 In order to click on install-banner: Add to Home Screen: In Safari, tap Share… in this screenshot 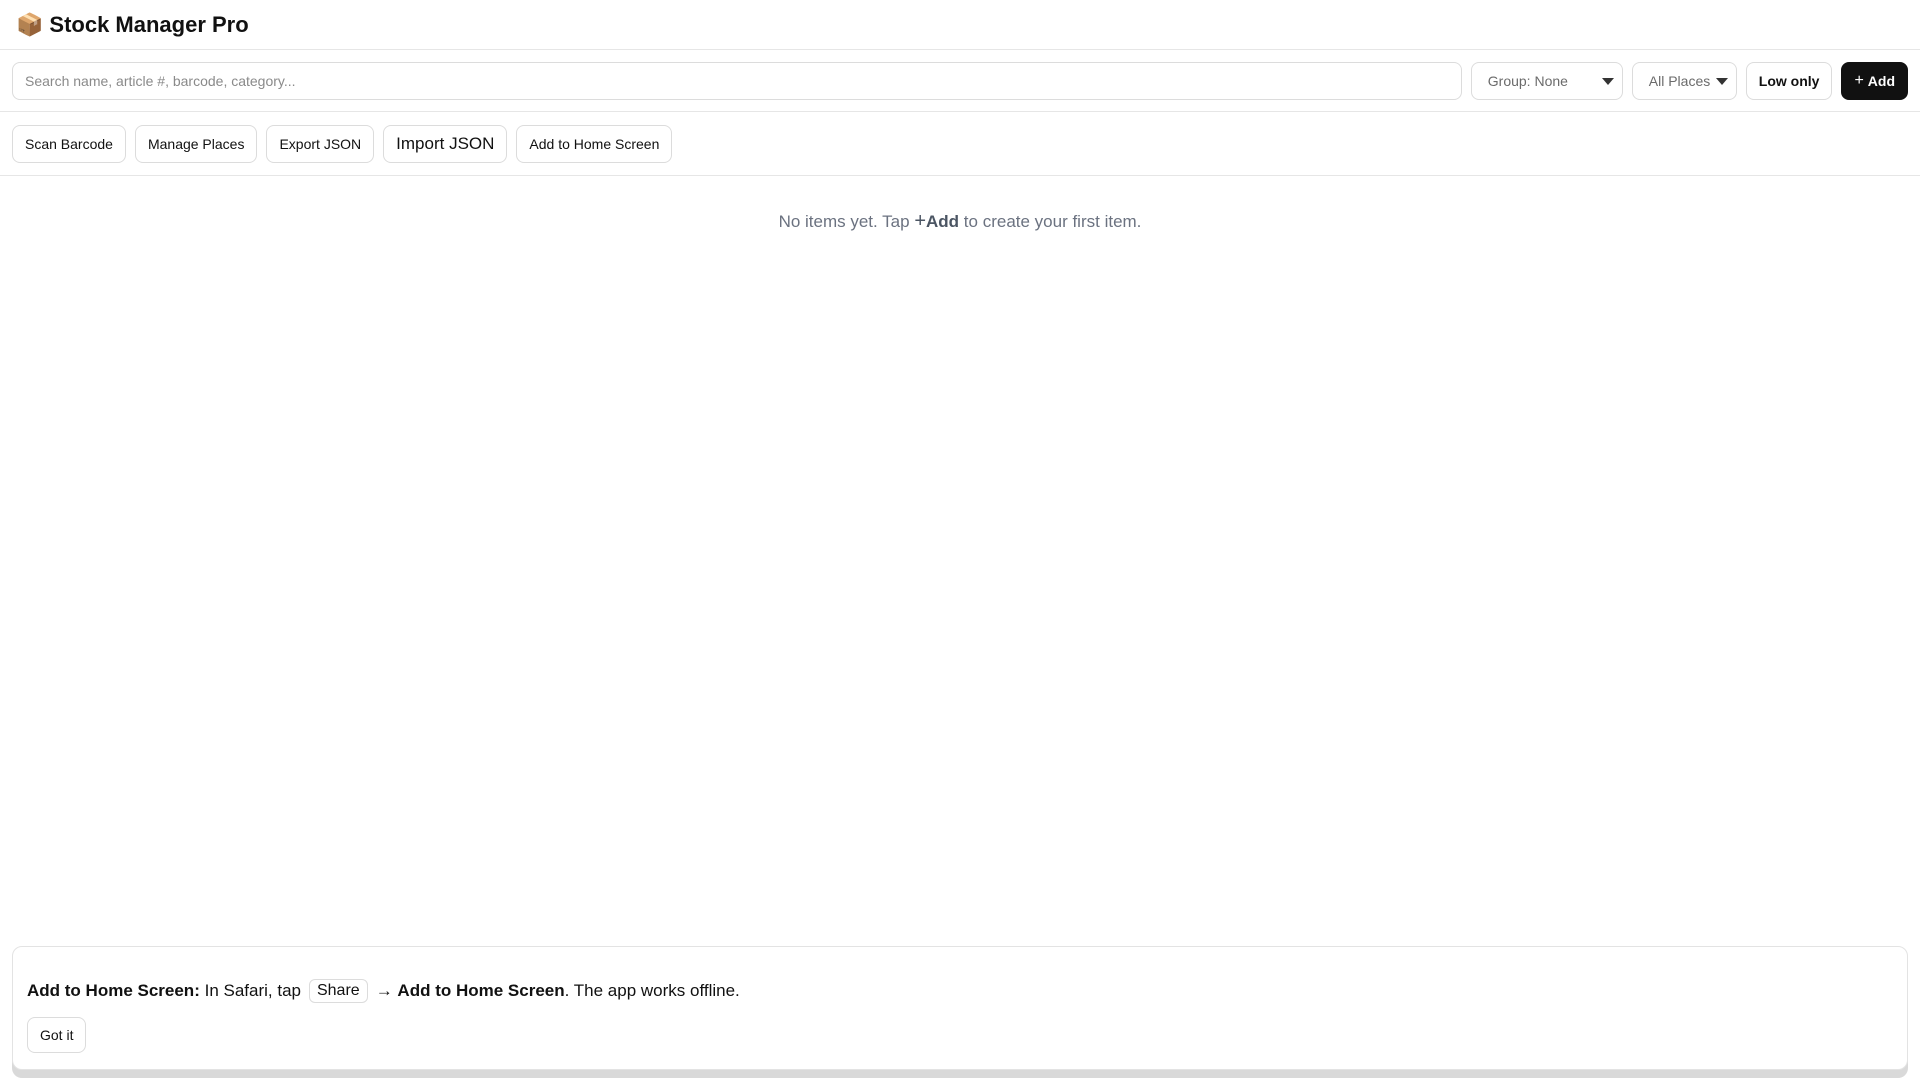, I will do `click(960, 1008)`.